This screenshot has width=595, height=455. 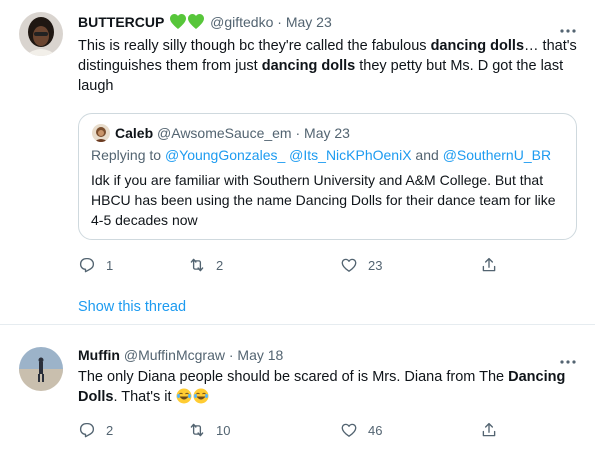 I want to click on tweet-header: BUTTERCUP @giftedko · May 23, so click(x=205, y=23).